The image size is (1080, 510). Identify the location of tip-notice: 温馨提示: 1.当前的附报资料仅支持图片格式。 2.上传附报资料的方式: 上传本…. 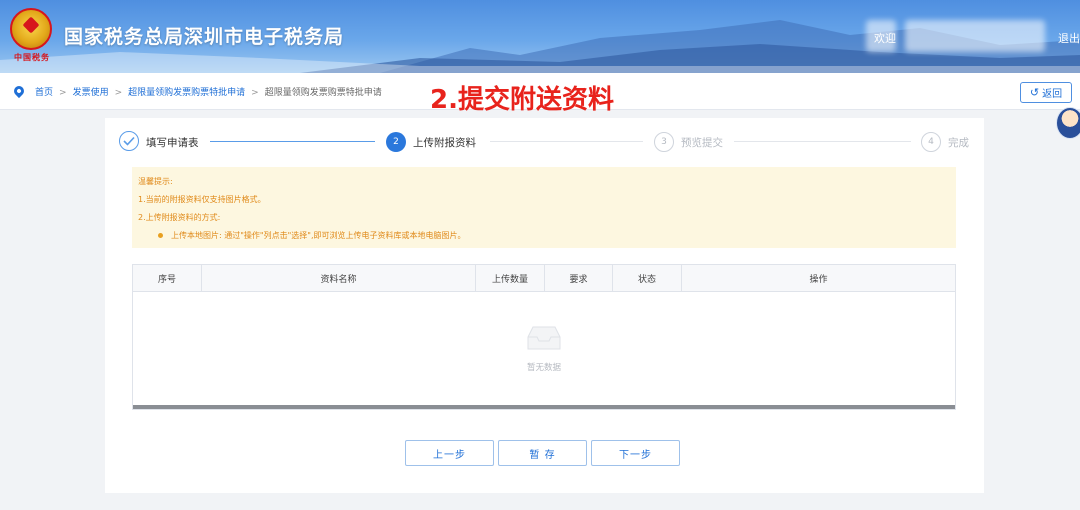
(544, 207).